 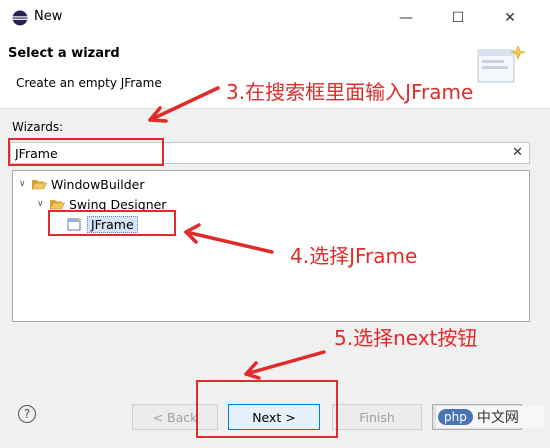 I want to click on watermark: php 中文网, so click(x=490, y=417).